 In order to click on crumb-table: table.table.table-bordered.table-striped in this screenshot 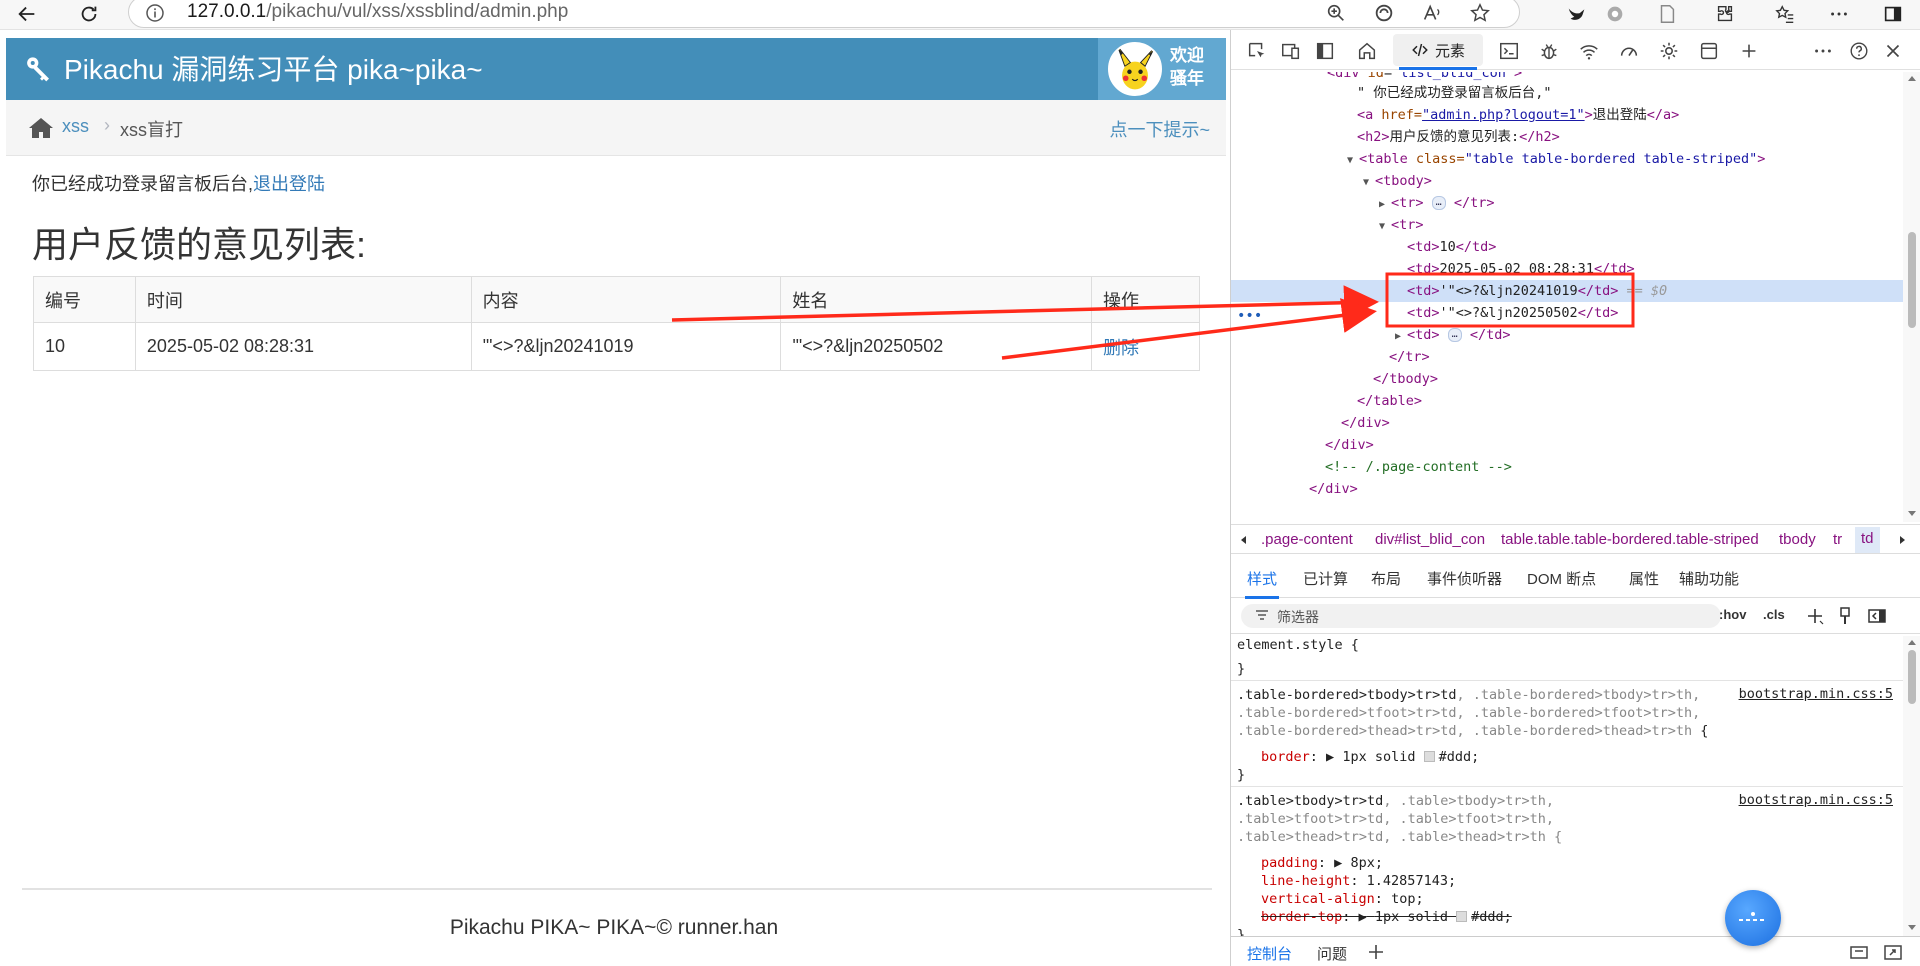, I will do `click(1630, 539)`.